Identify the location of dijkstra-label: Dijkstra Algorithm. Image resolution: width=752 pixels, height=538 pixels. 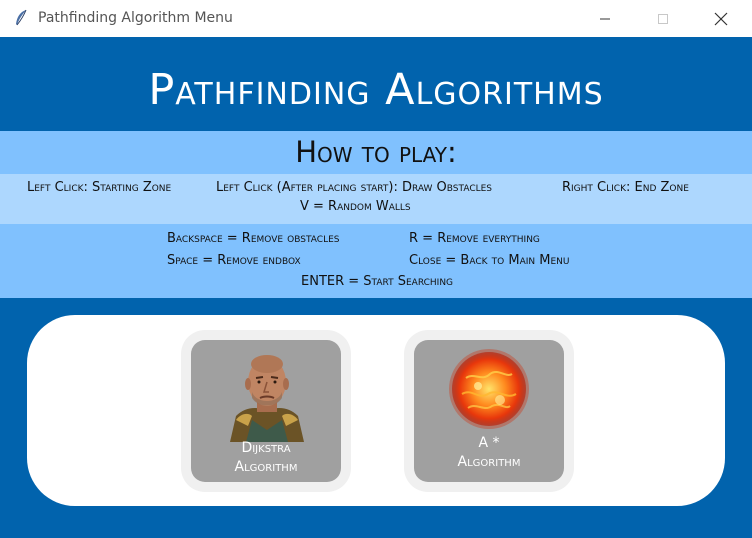
(266, 458).